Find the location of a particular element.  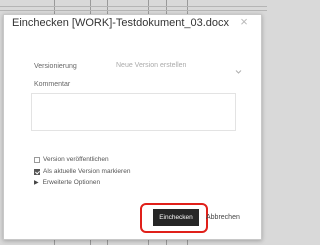

close-icon: × is located at coordinates (244, 22).